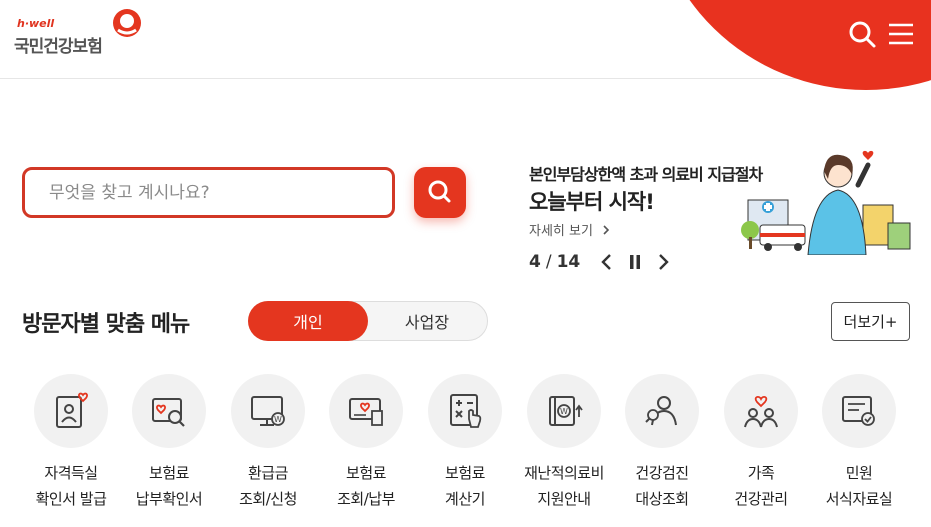  I want to click on wallet-won-icon: W, so click(566, 411).